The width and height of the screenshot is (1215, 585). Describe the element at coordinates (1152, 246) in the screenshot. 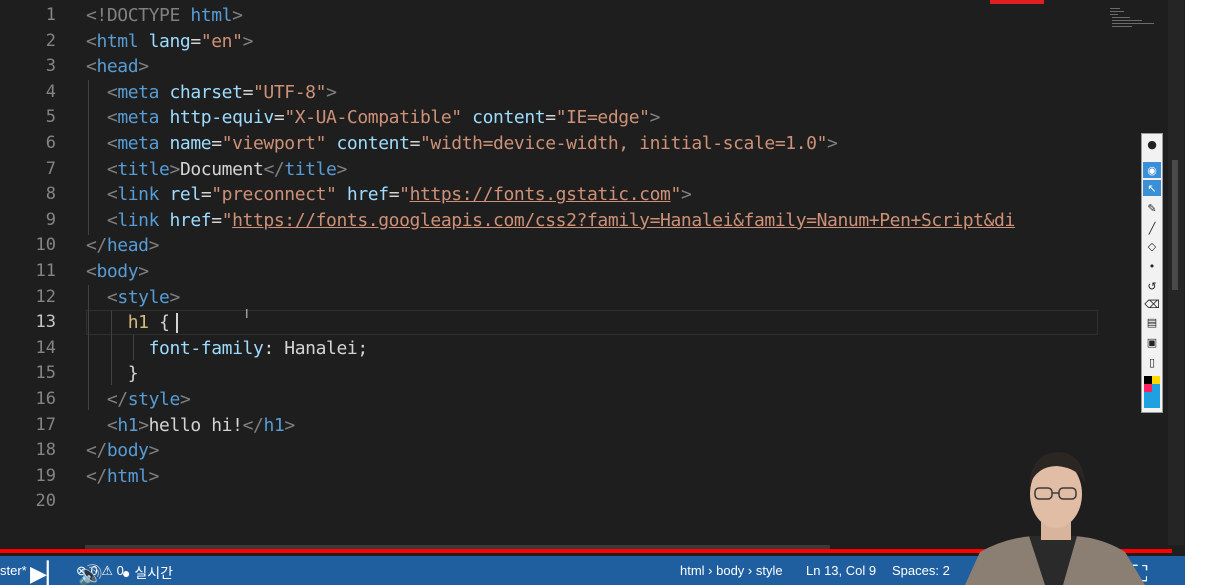

I see `eraser-icon: ◇` at that location.